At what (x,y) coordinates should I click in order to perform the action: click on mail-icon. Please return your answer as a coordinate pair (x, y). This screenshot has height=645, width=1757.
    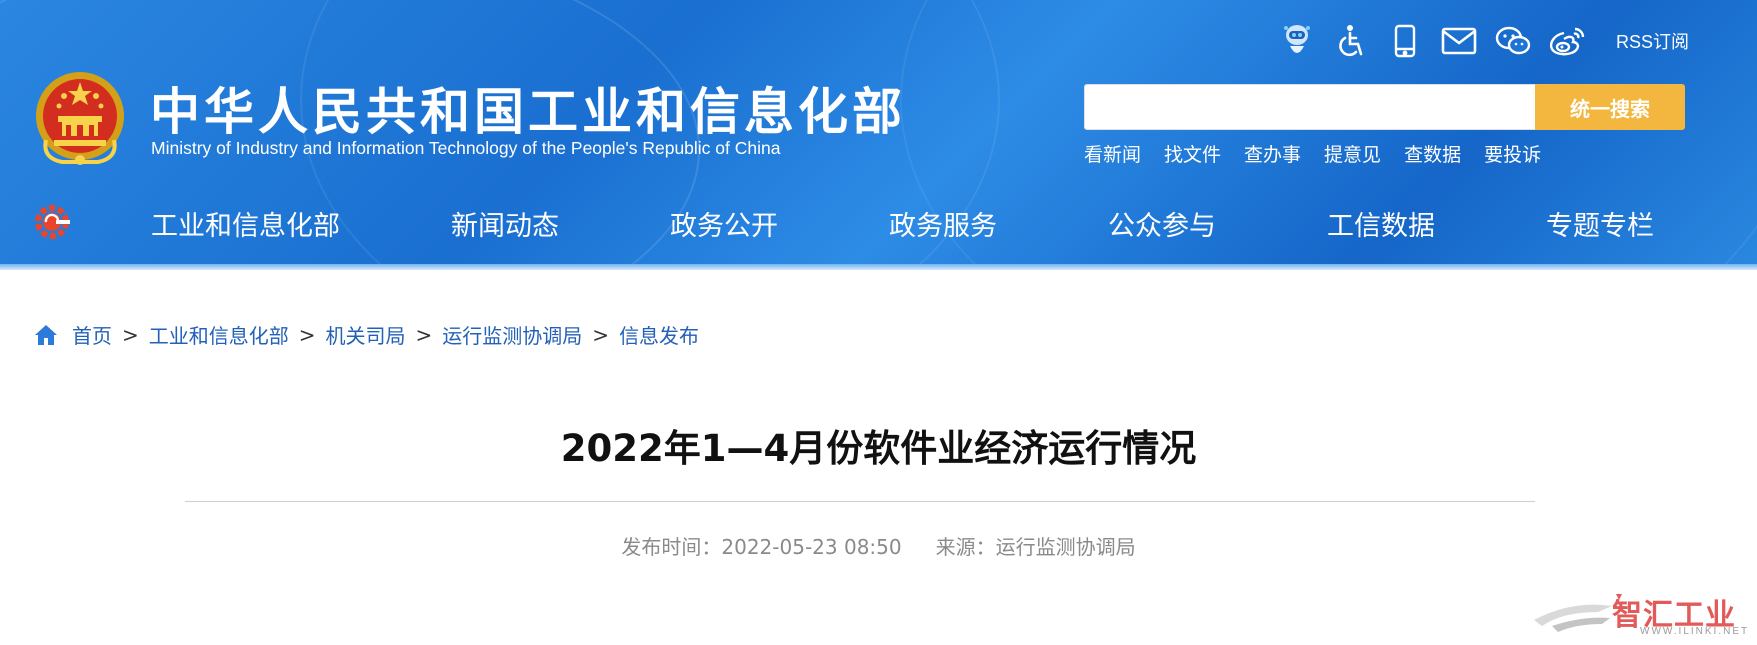
    Looking at the image, I should click on (1459, 41).